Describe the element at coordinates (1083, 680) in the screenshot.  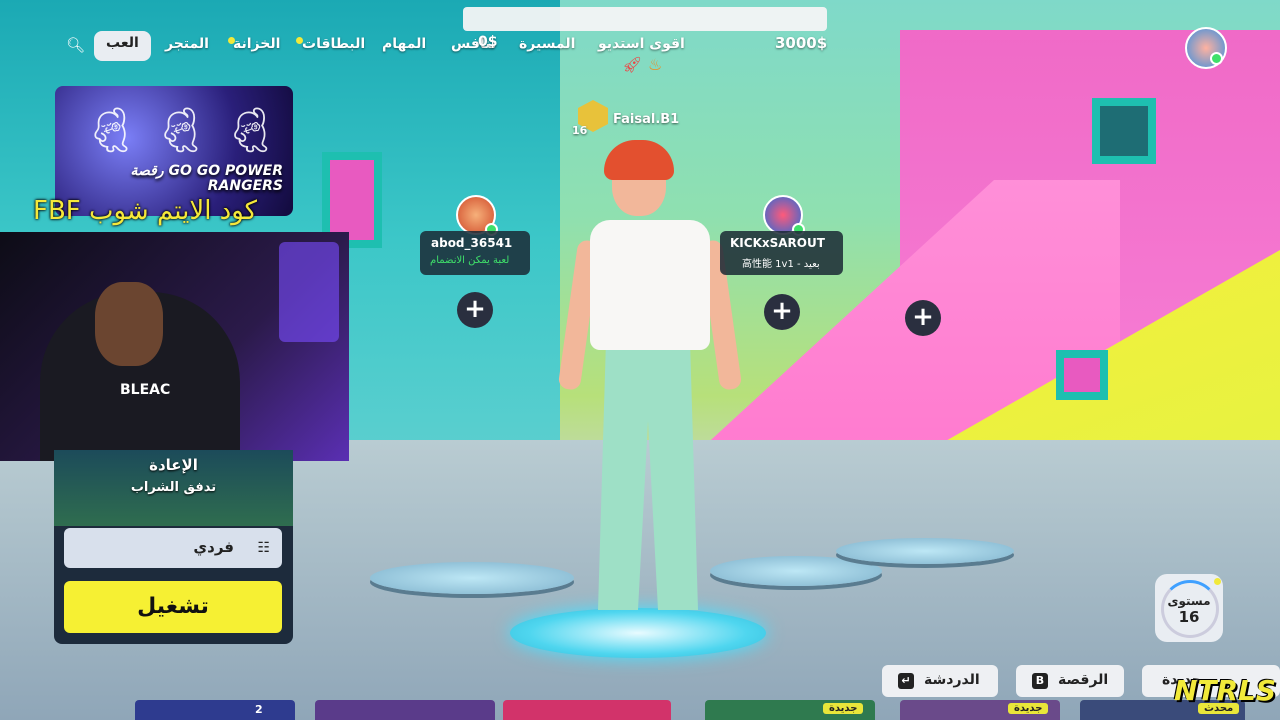
I see `emote-label: الرقصة` at that location.